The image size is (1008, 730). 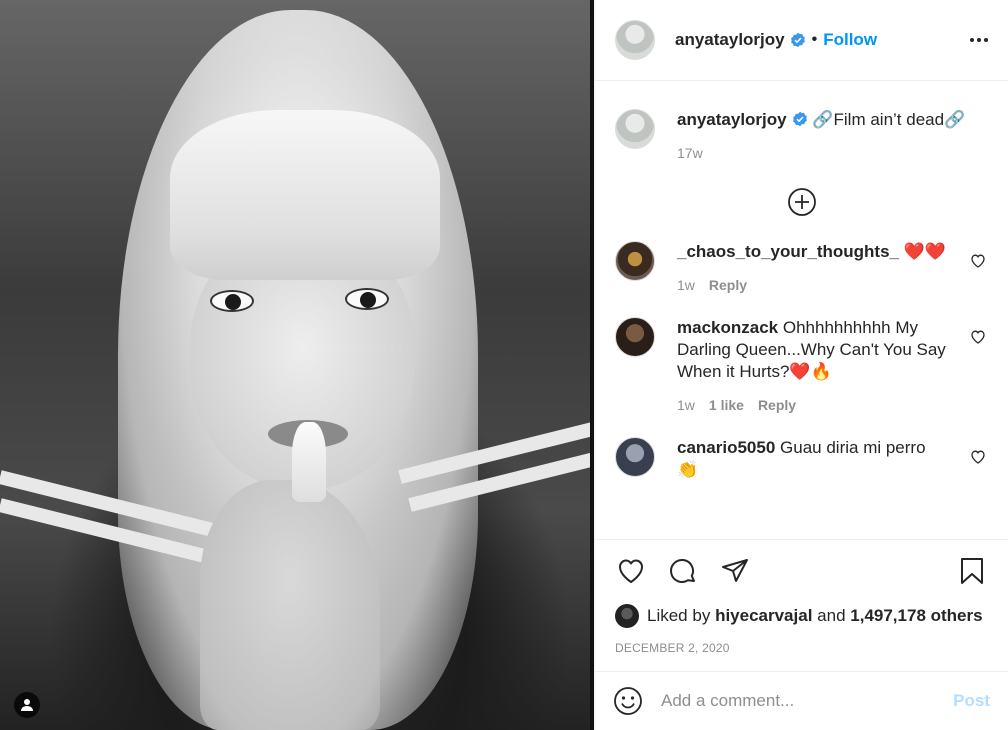 I want to click on load-more-comments-button, so click(x=801, y=202).